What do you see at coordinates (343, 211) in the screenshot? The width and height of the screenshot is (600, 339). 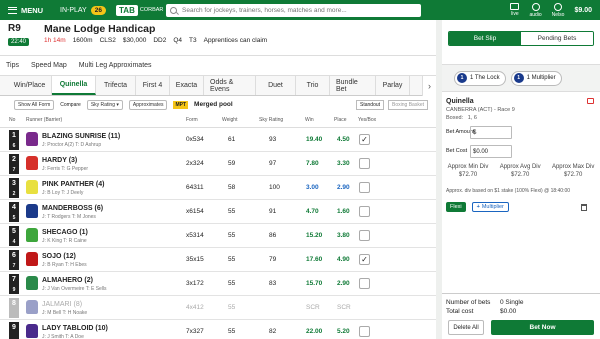 I see `place-odds: 1.60` at bounding box center [343, 211].